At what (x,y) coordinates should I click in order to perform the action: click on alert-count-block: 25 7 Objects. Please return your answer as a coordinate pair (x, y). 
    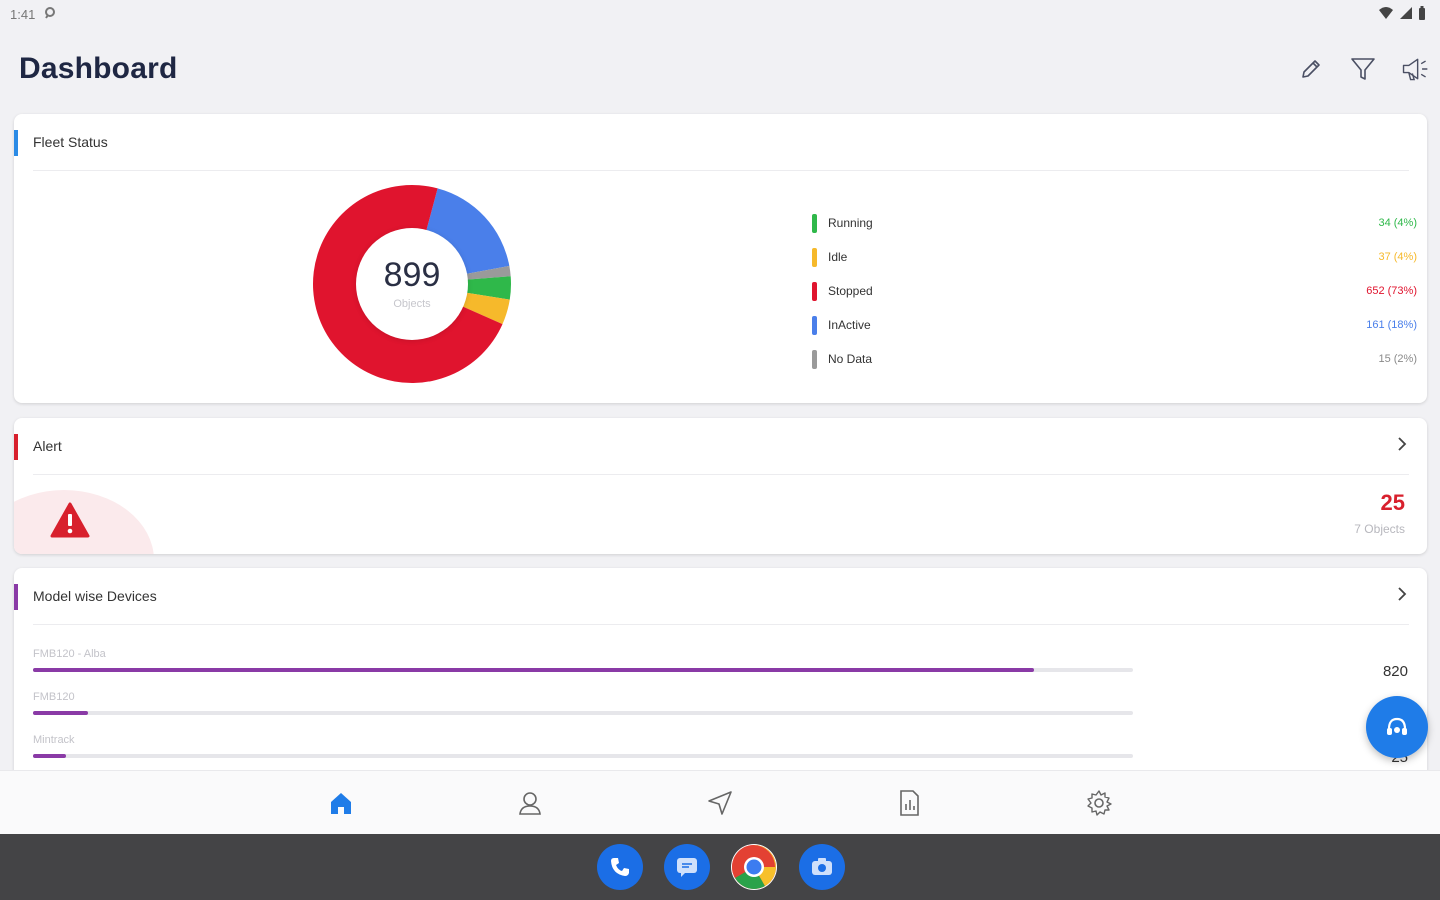
    Looking at the image, I should click on (1379, 513).